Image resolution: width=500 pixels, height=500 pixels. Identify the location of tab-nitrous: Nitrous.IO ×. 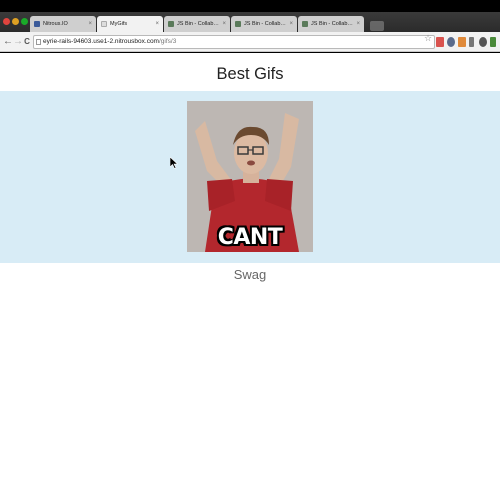
(63, 24).